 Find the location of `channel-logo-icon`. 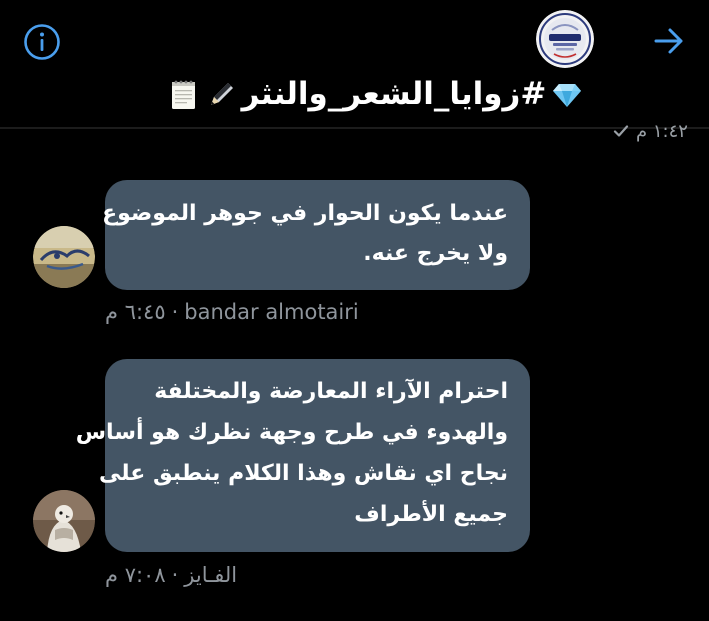

channel-logo-icon is located at coordinates (565, 39).